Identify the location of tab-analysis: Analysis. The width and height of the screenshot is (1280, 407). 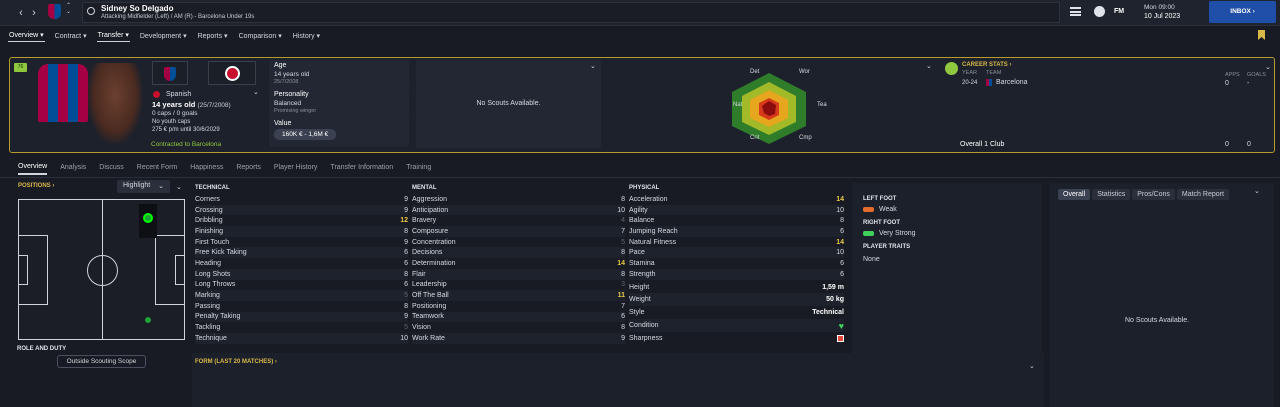
(73, 169).